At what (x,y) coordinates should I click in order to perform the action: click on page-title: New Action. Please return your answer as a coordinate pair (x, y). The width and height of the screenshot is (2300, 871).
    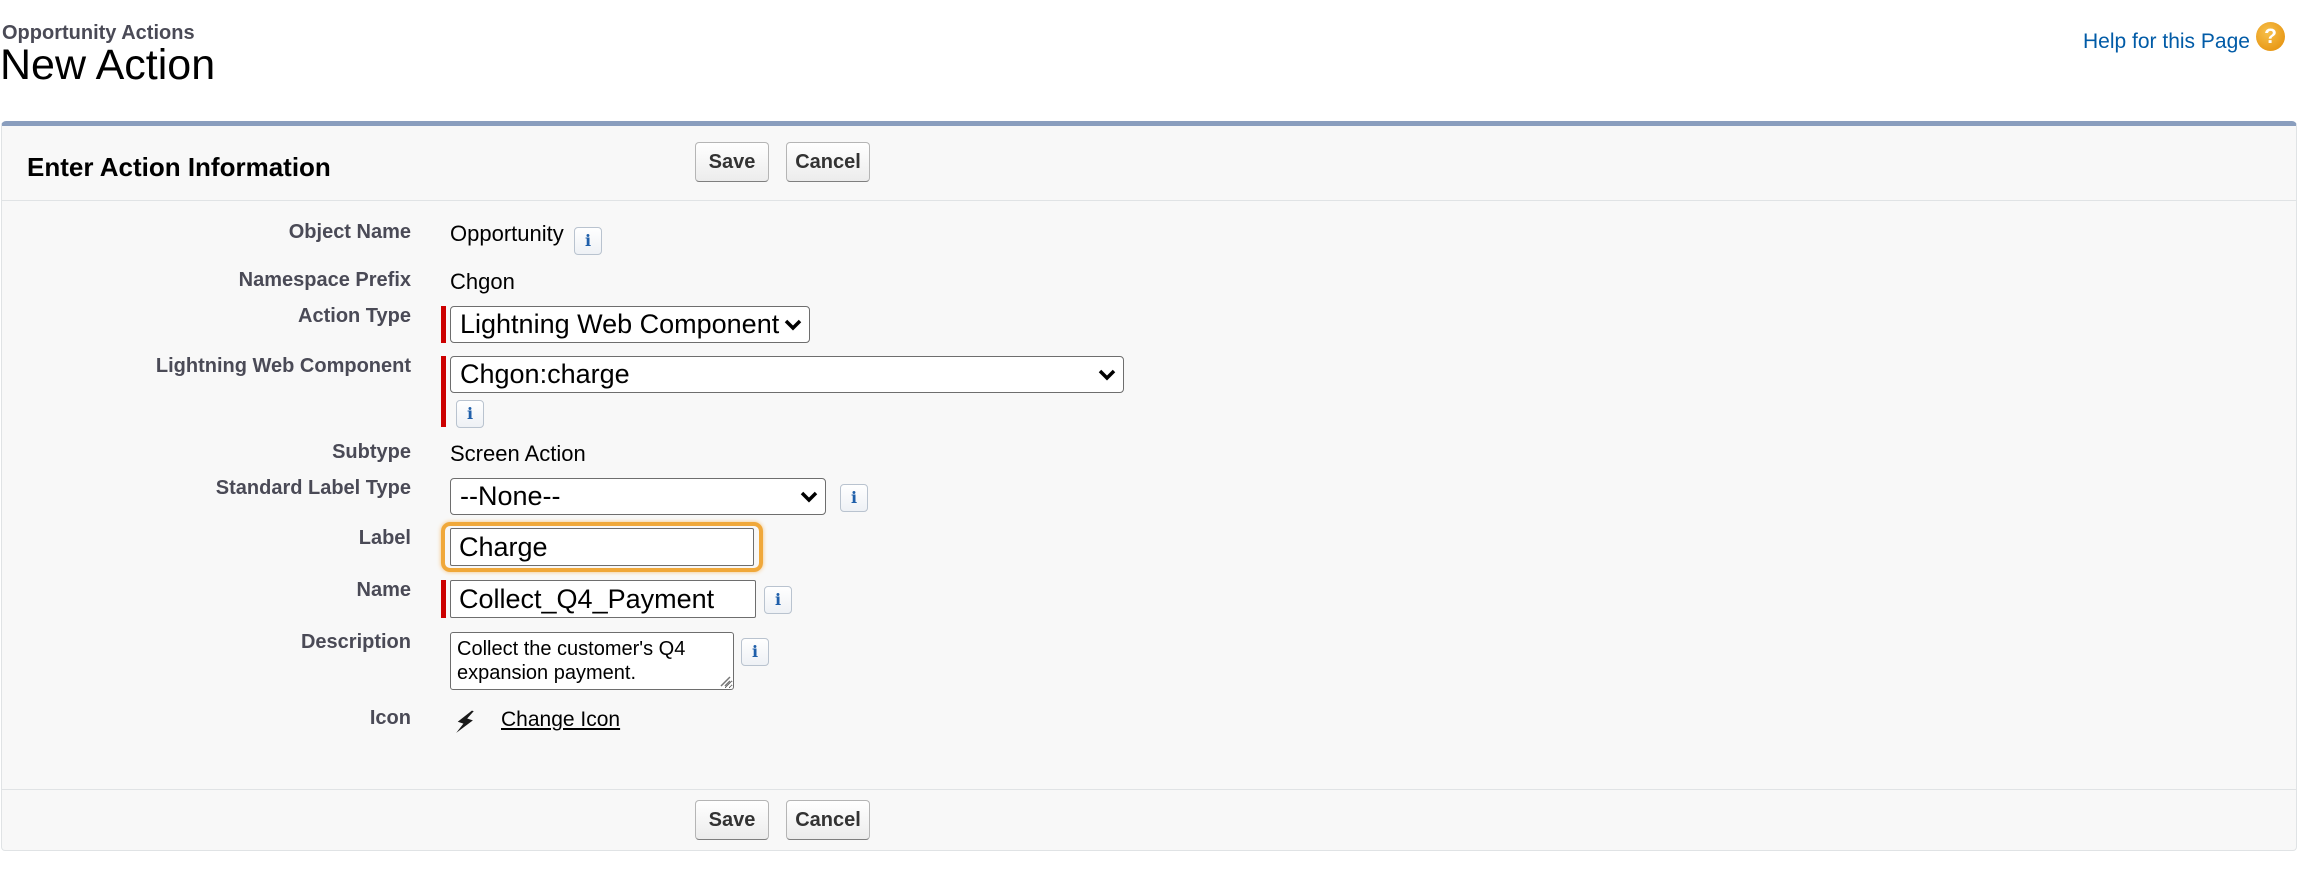
    Looking at the image, I should click on (108, 65).